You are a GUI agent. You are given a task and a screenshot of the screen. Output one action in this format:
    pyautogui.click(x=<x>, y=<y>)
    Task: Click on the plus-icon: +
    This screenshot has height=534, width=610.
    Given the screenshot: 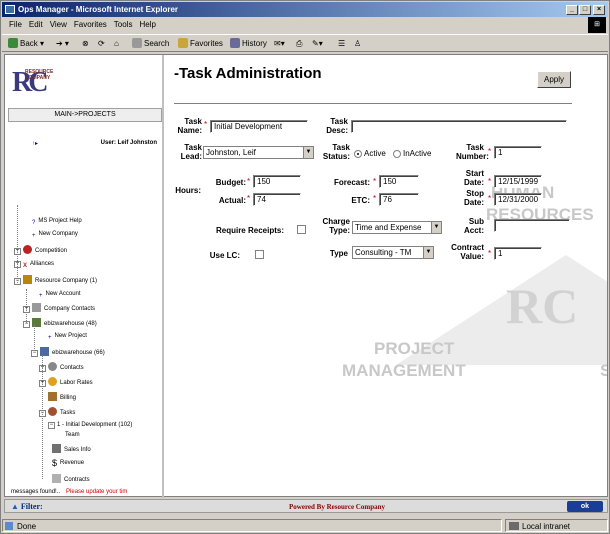 What is the action you would take?
    pyautogui.click(x=34, y=236)
    